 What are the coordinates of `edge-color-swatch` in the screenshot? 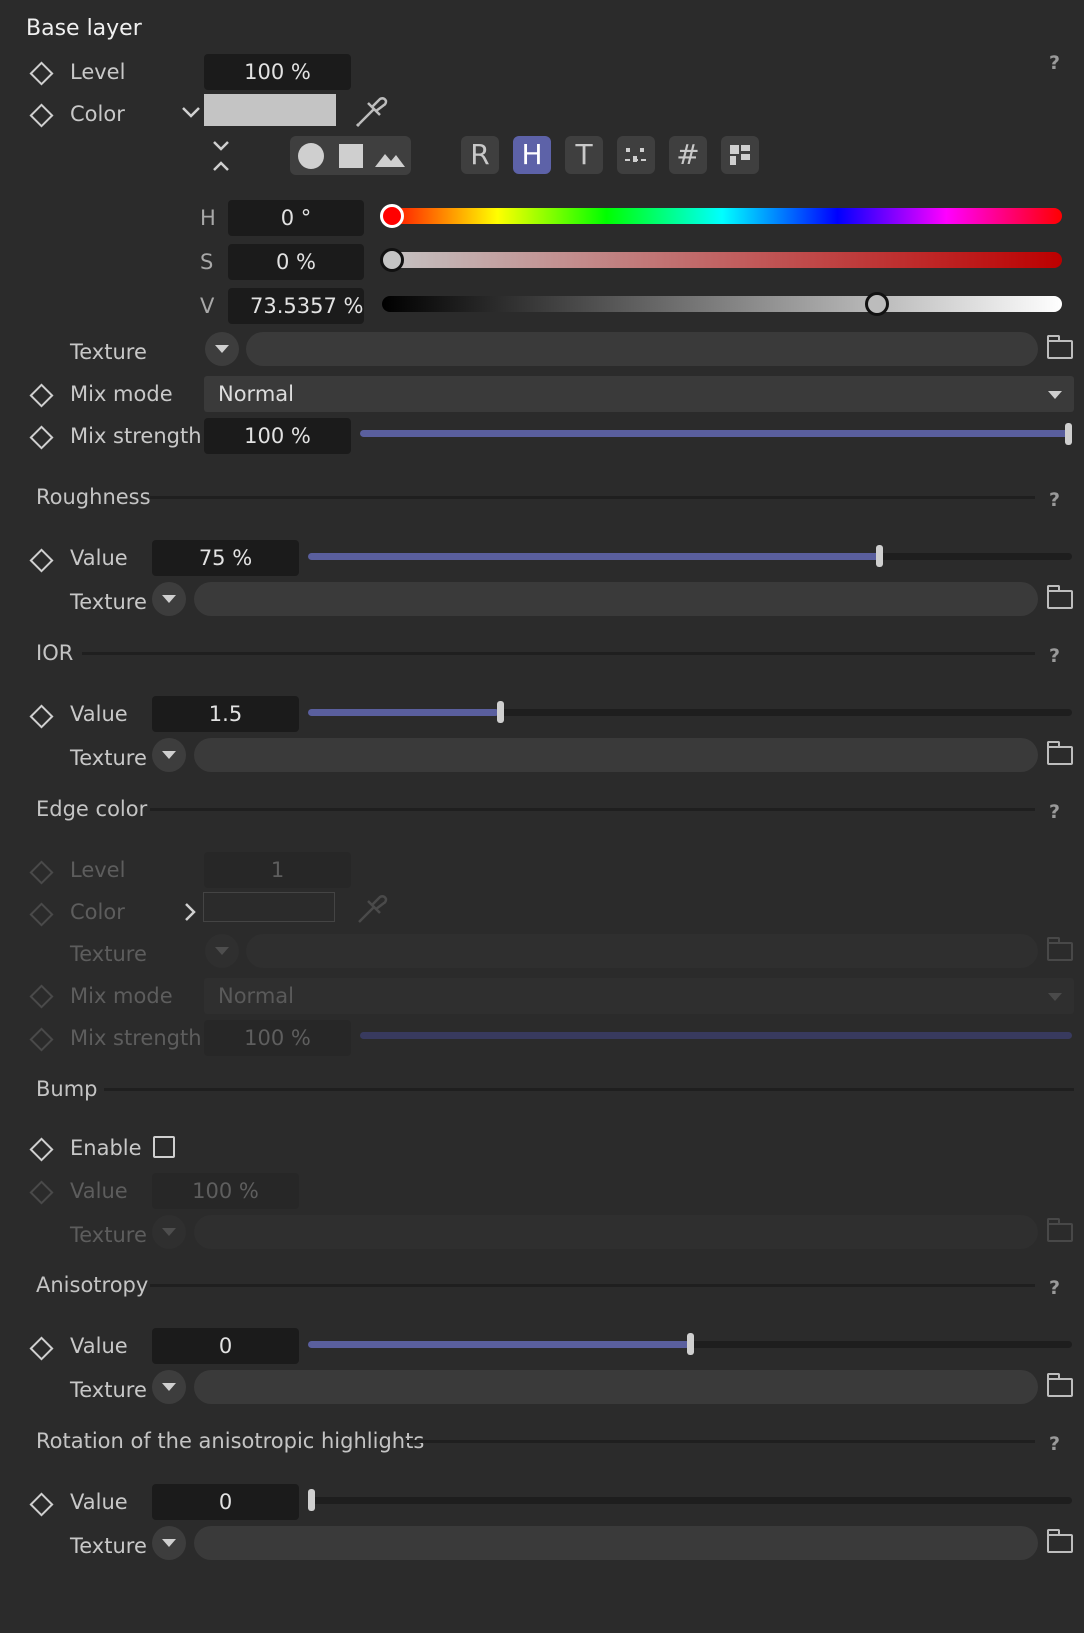 It's located at (269, 907).